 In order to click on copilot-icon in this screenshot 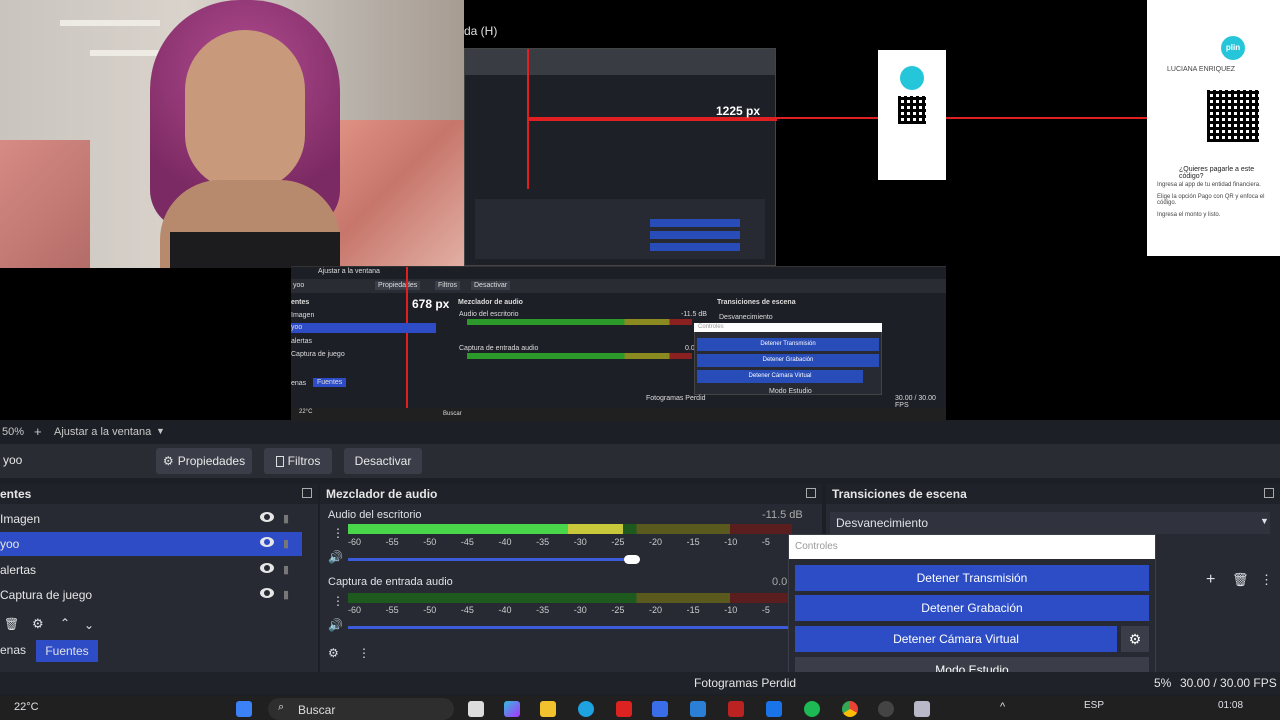, I will do `click(512, 709)`.